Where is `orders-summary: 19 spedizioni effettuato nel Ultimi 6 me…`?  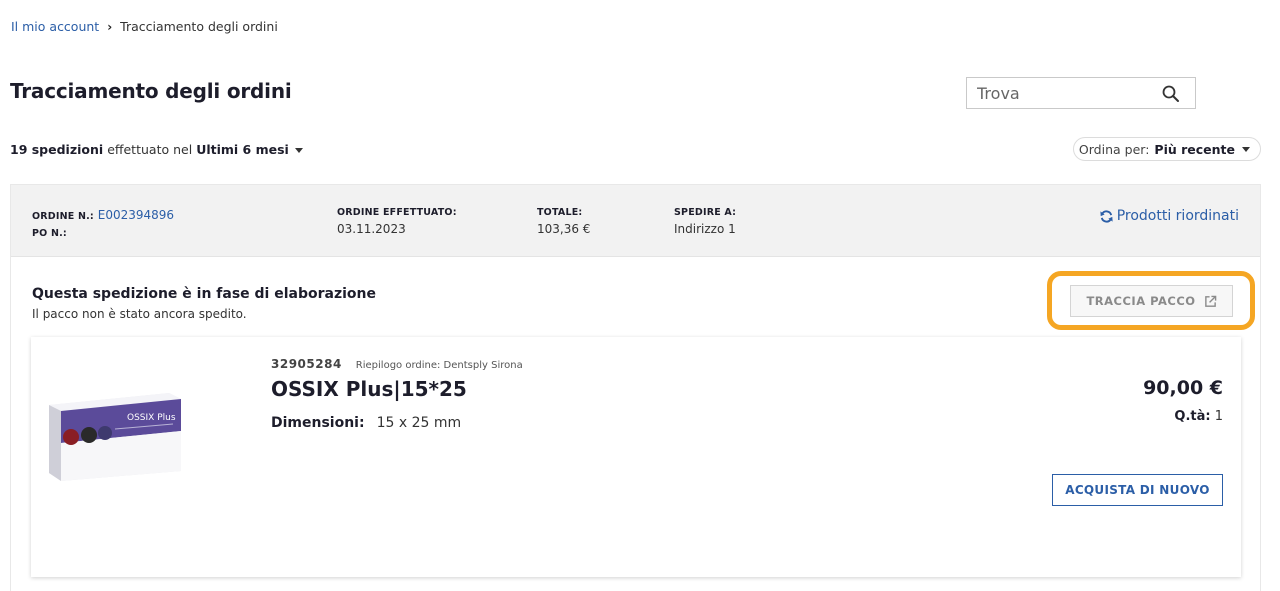 orders-summary: 19 spedizioni effettuato nel Ultimi 6 me… is located at coordinates (156, 149).